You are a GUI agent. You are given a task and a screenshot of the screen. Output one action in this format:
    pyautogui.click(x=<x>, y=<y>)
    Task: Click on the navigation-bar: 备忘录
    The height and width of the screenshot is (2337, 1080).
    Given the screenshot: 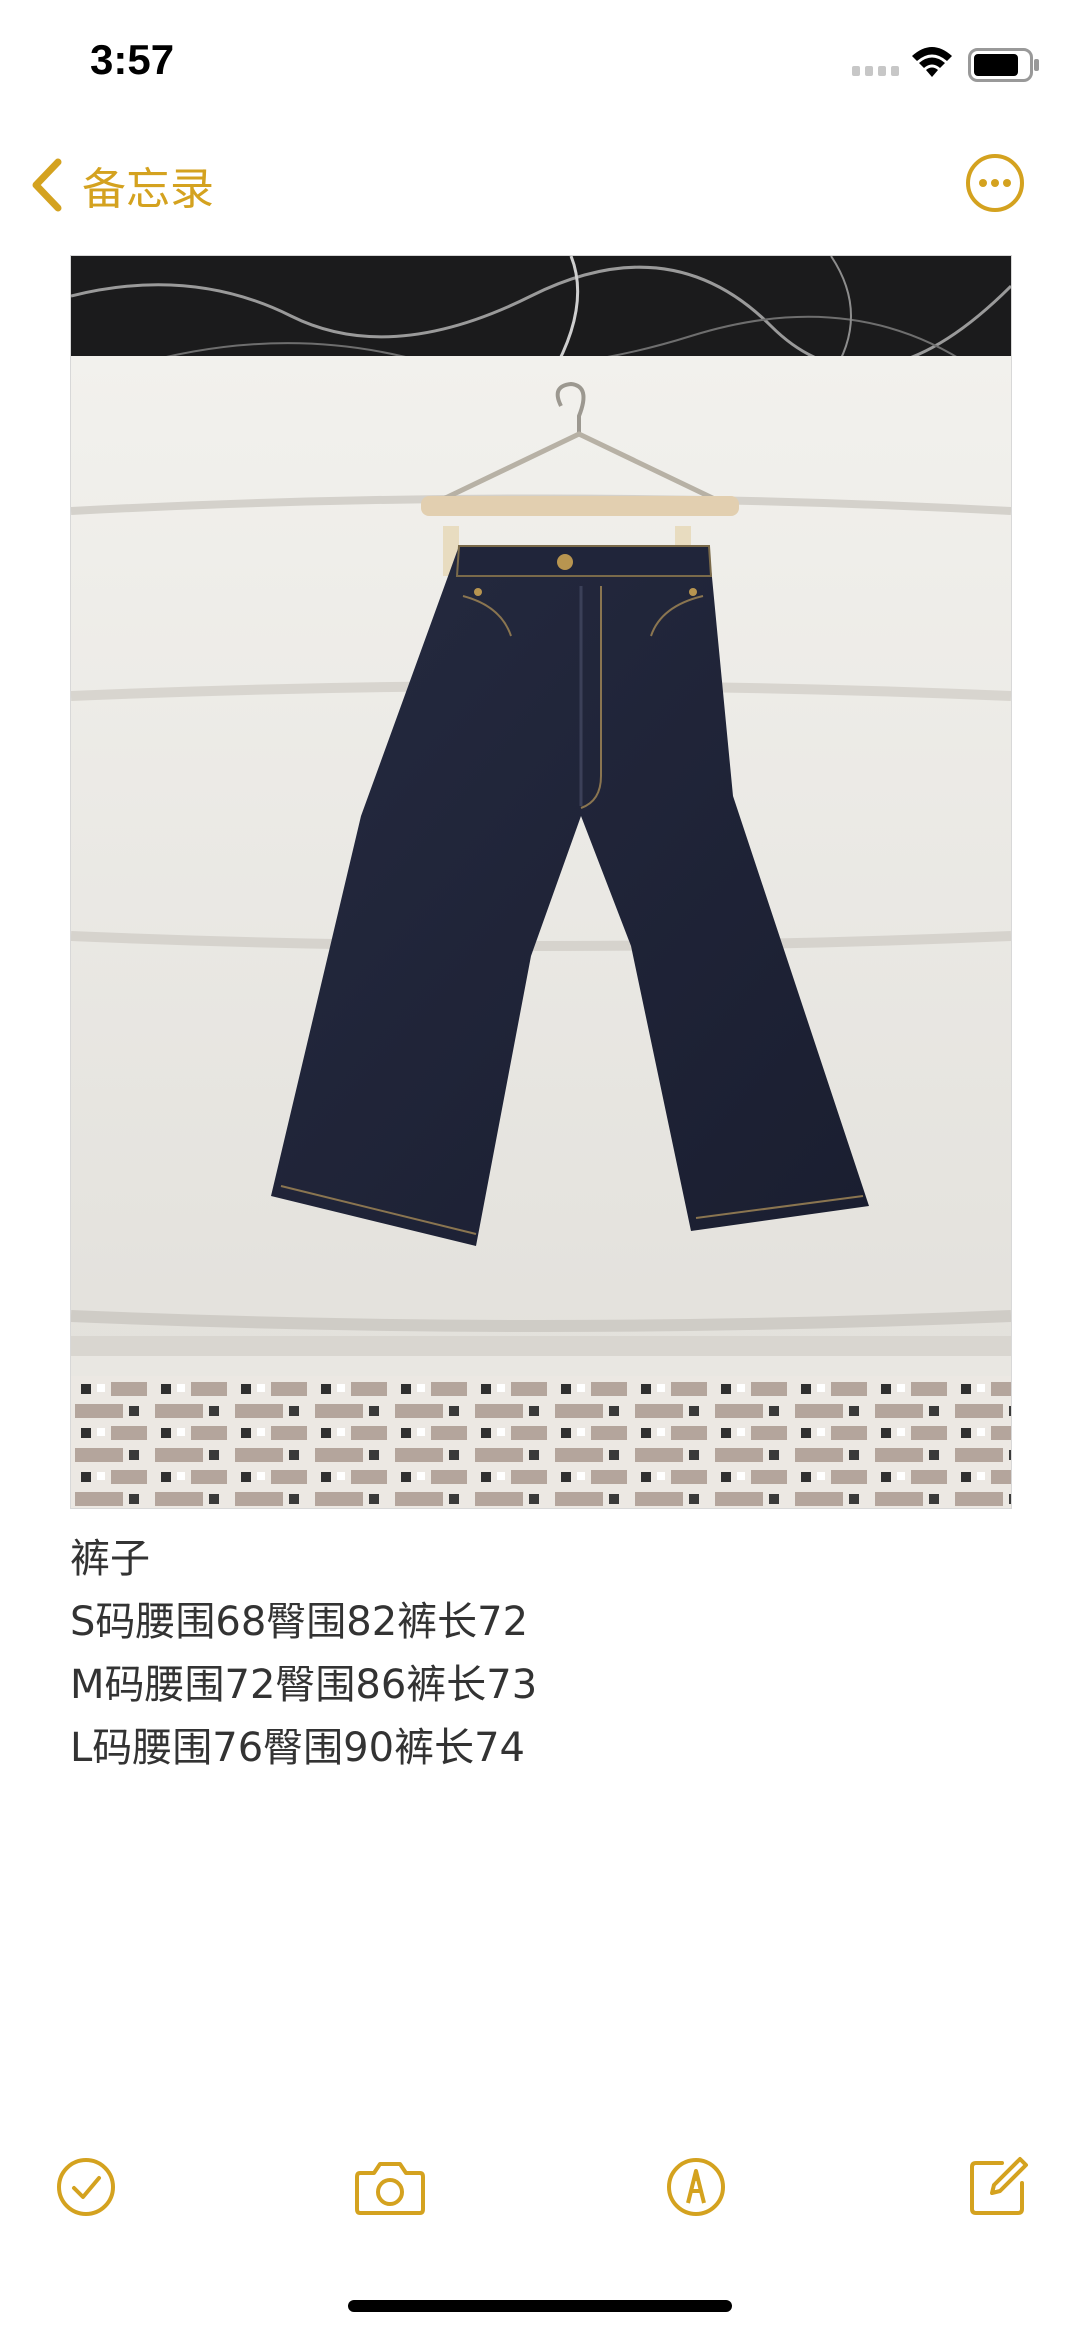 What is the action you would take?
    pyautogui.click(x=540, y=185)
    